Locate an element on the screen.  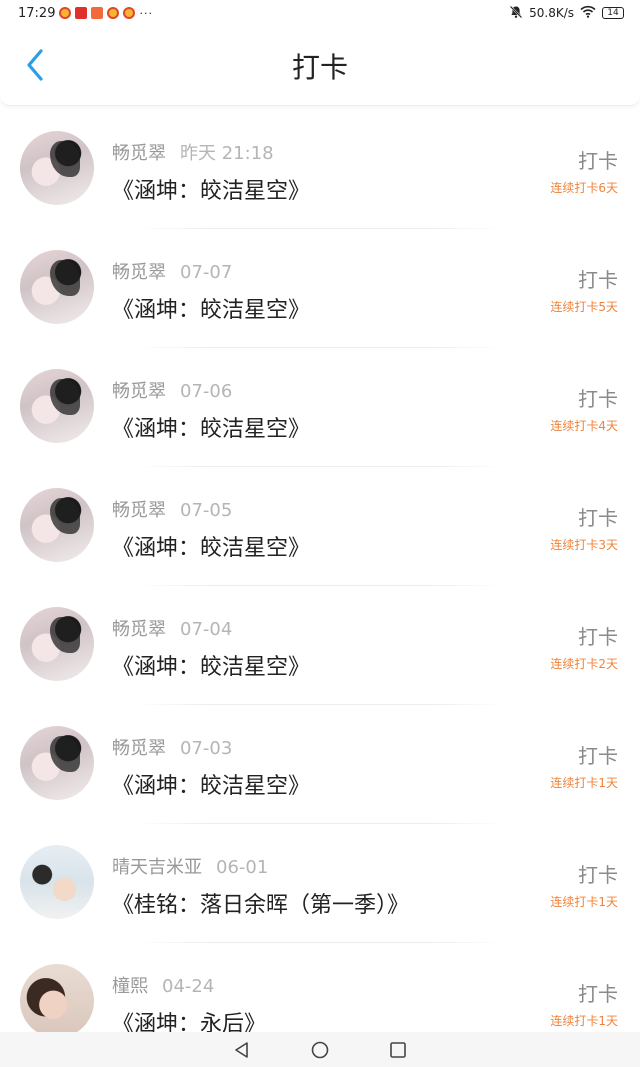
nav-back-button is located at coordinates (242, 1050).